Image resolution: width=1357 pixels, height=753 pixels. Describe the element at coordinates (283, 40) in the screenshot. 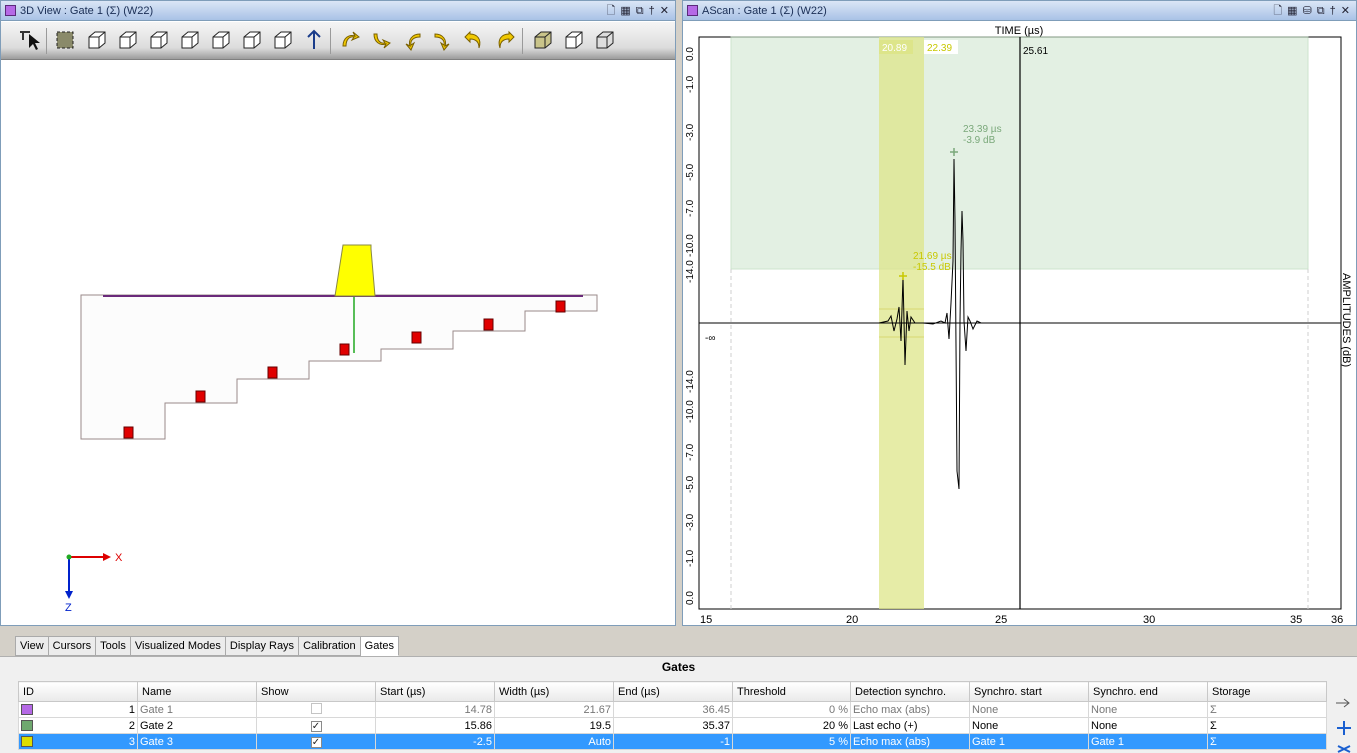

I see `cube-view-7-icon` at that location.